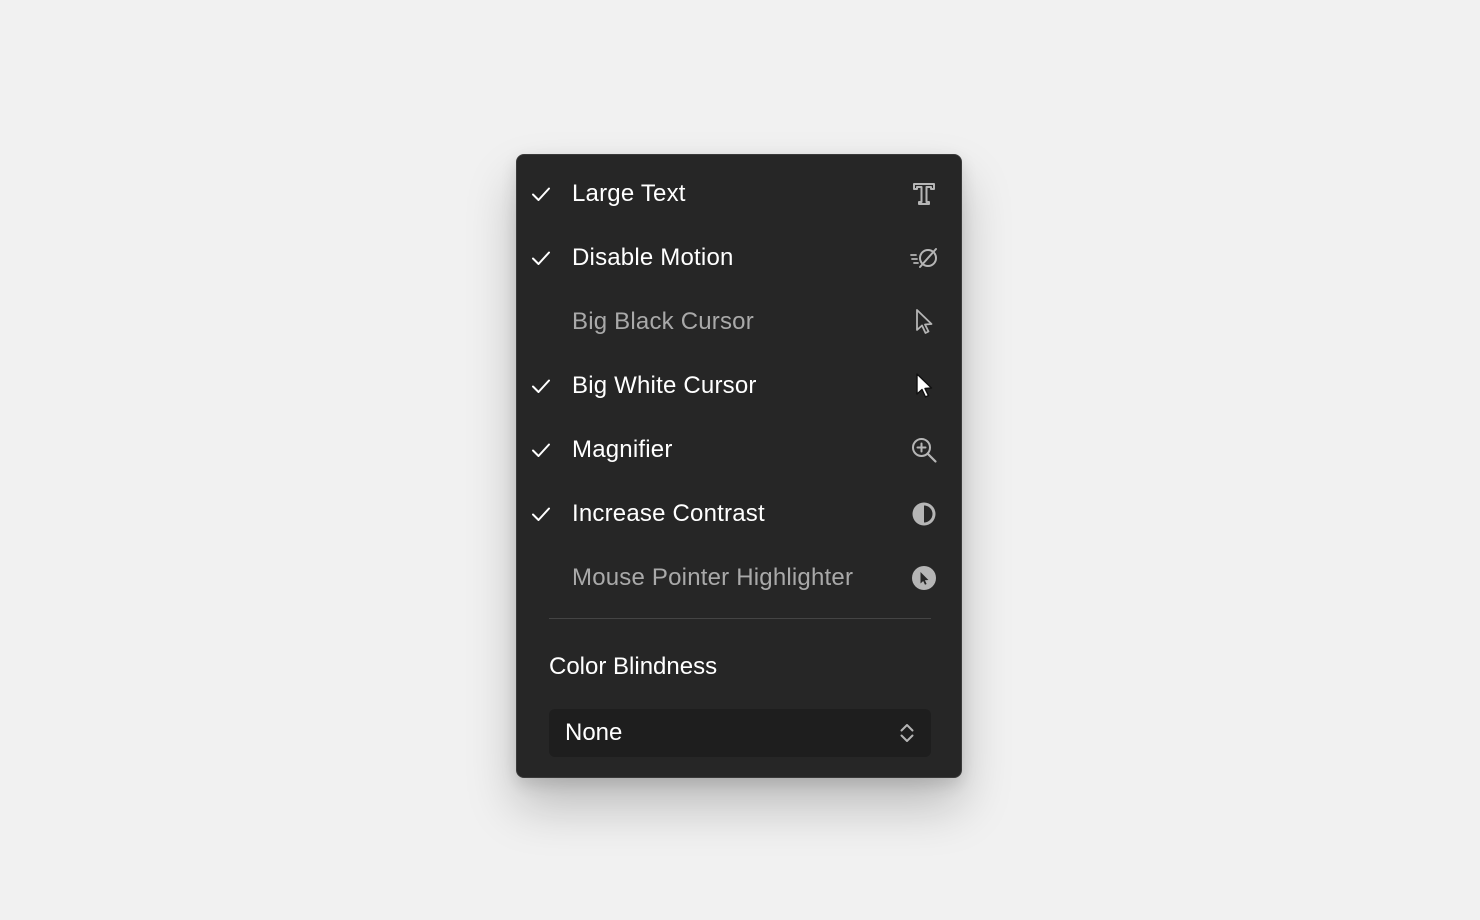  Describe the element at coordinates (924, 194) in the screenshot. I see `large-text-icon` at that location.